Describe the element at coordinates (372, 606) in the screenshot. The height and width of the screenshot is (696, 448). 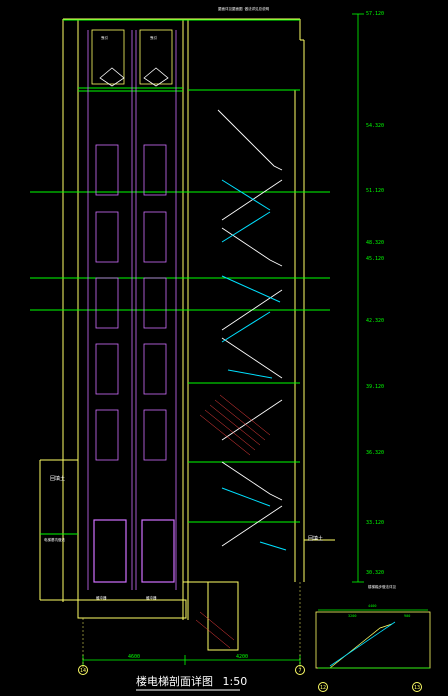
I see `dim-detail-span: 4400` at that location.